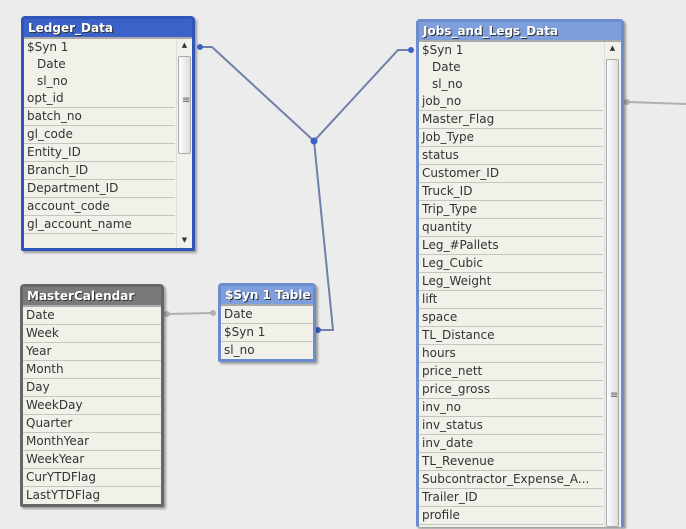 The image size is (686, 529). Describe the element at coordinates (99, 189) in the screenshot. I see `field-row: Department_ID` at that location.